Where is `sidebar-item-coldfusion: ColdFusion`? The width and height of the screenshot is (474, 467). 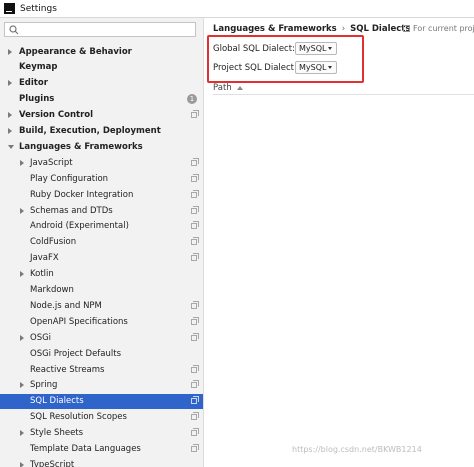 sidebar-item-coldfusion: ColdFusion is located at coordinates (101, 242).